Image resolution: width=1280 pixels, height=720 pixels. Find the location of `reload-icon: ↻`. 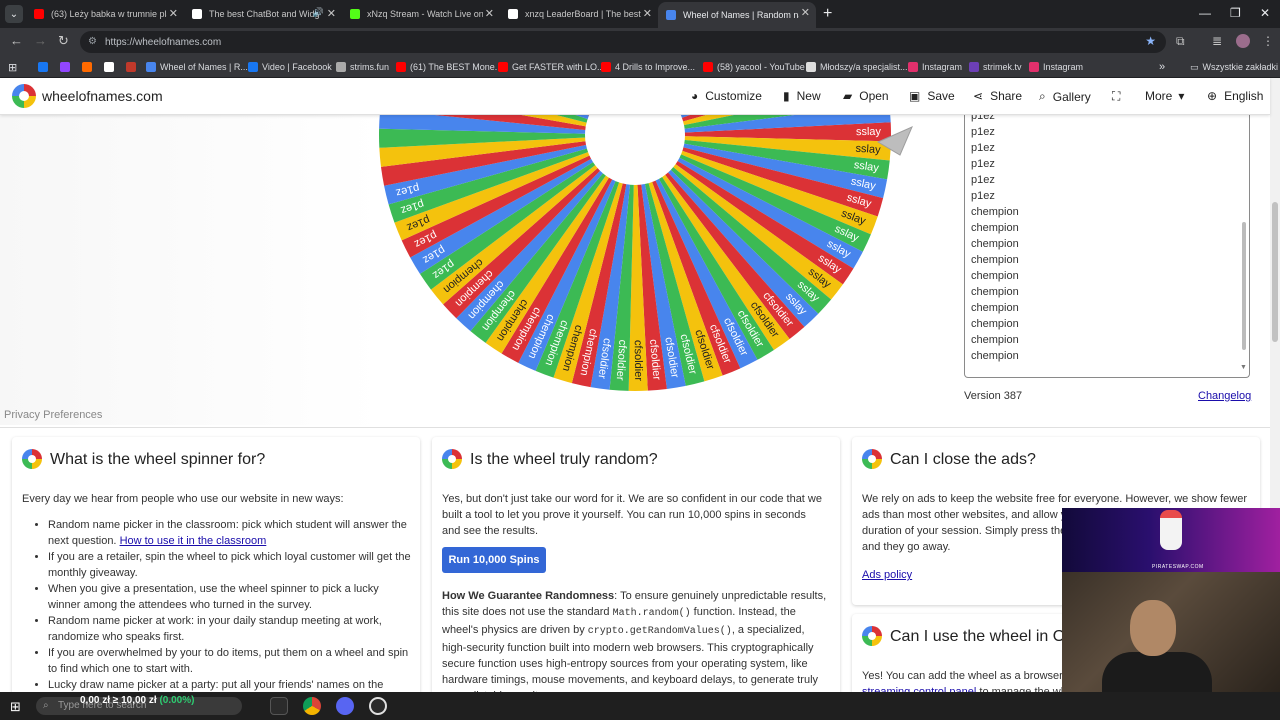

reload-icon: ↻ is located at coordinates (63, 41).